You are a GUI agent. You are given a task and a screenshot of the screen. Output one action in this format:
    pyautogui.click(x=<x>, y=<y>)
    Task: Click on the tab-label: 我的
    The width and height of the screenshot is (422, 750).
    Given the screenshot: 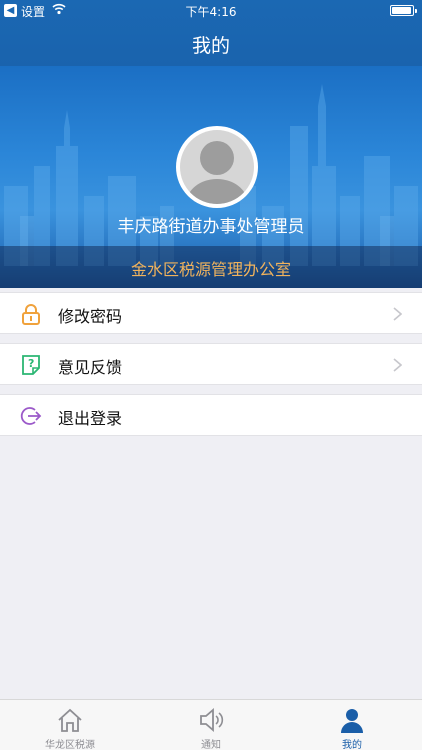 What is the action you would take?
    pyautogui.click(x=352, y=745)
    